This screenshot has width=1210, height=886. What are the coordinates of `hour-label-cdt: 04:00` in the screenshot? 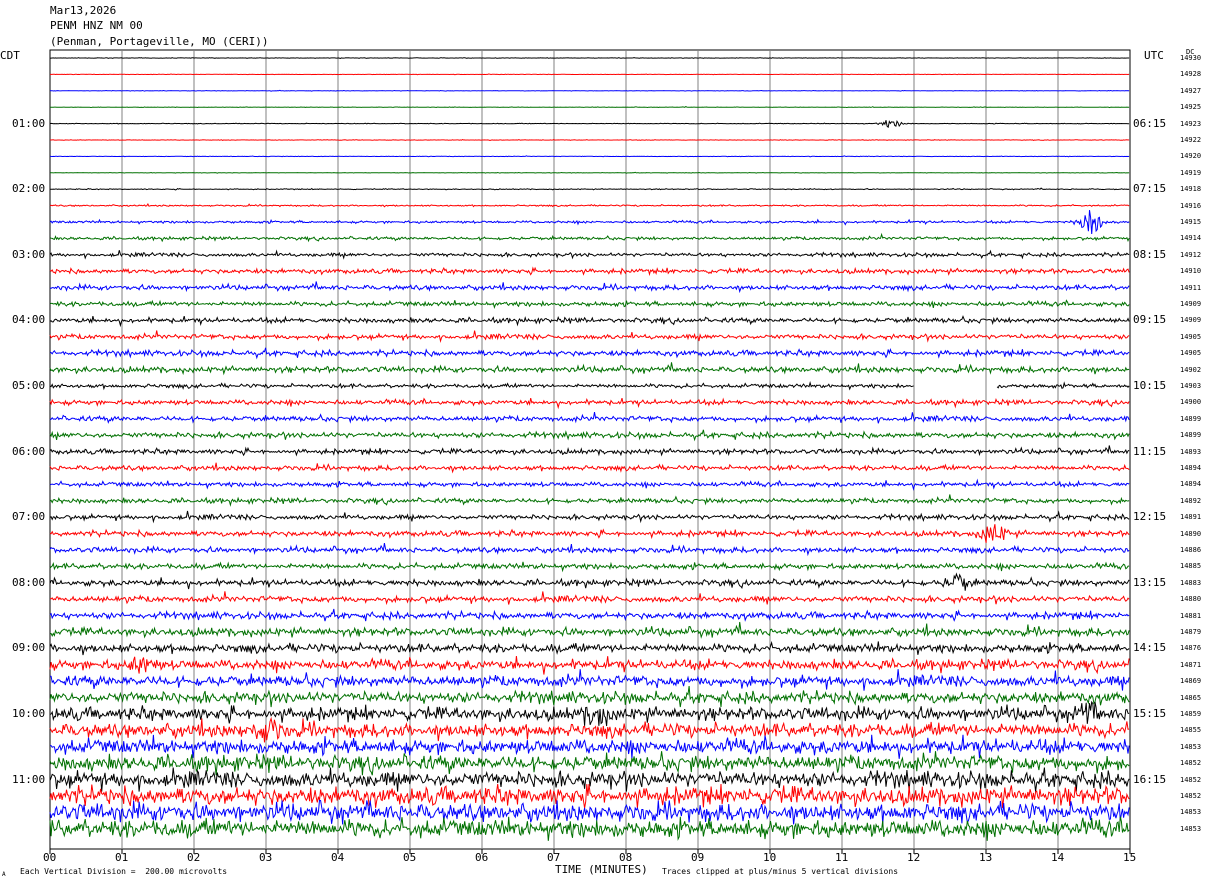 It's located at (29, 320).